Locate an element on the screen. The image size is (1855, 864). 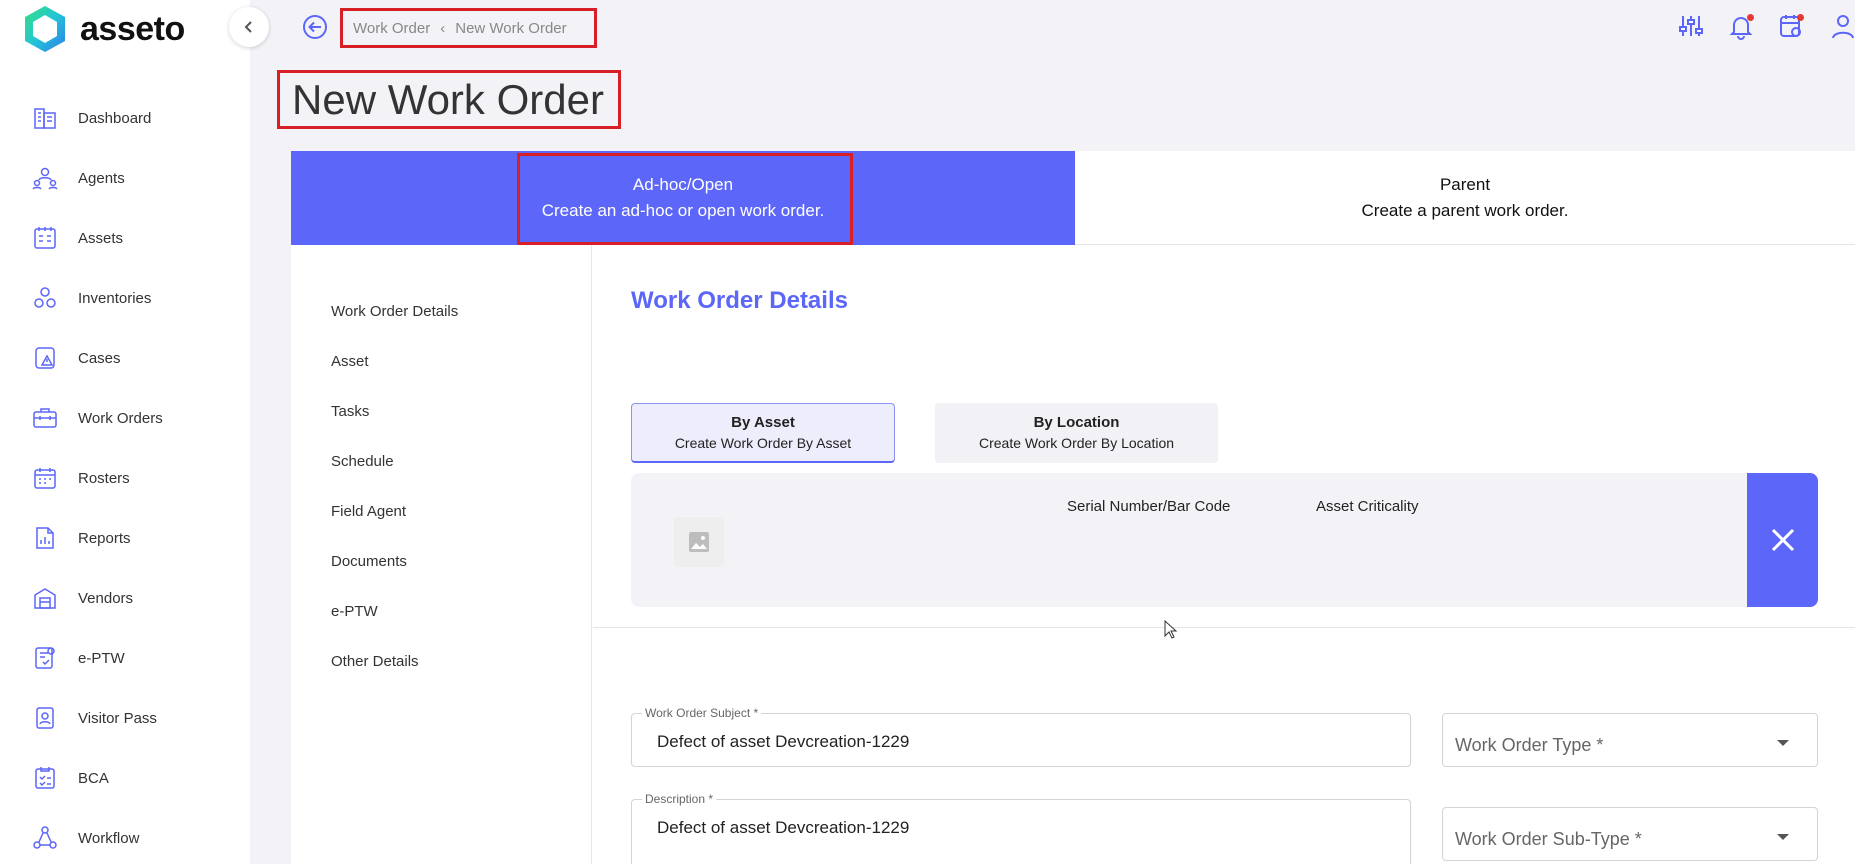
close-icon is located at coordinates (1782, 540).